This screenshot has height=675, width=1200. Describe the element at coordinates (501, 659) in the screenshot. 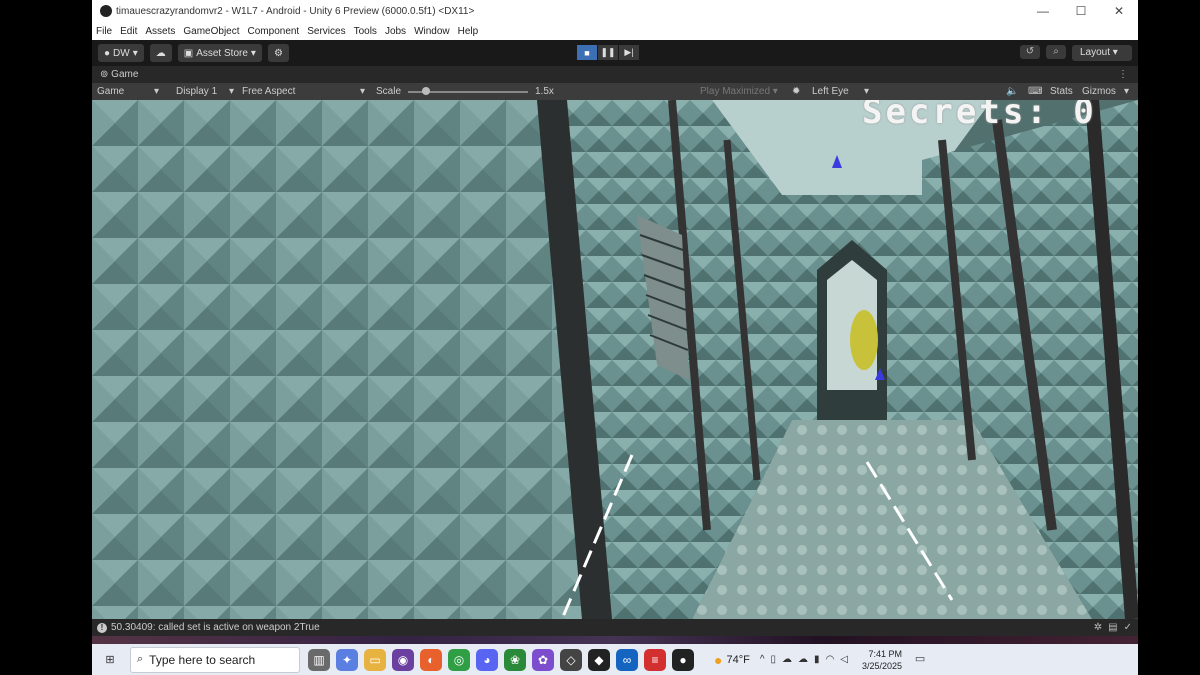

I see `taskbar-apps: ▥ ✦ ▭ ◉ ◐ ◎ ◕ ❀ ✿ ◇ ◆ ∞ ≡ ●` at that location.